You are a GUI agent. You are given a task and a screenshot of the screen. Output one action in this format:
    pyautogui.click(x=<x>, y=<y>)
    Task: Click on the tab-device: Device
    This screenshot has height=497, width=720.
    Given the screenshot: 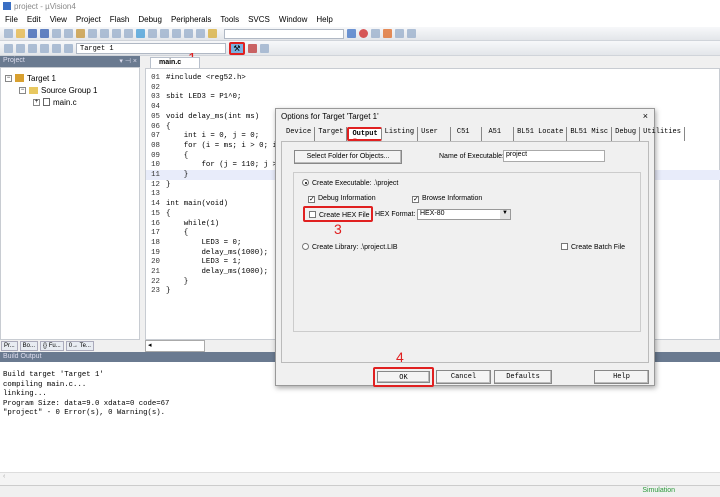 What is the action you would take?
    pyautogui.click(x=299, y=134)
    